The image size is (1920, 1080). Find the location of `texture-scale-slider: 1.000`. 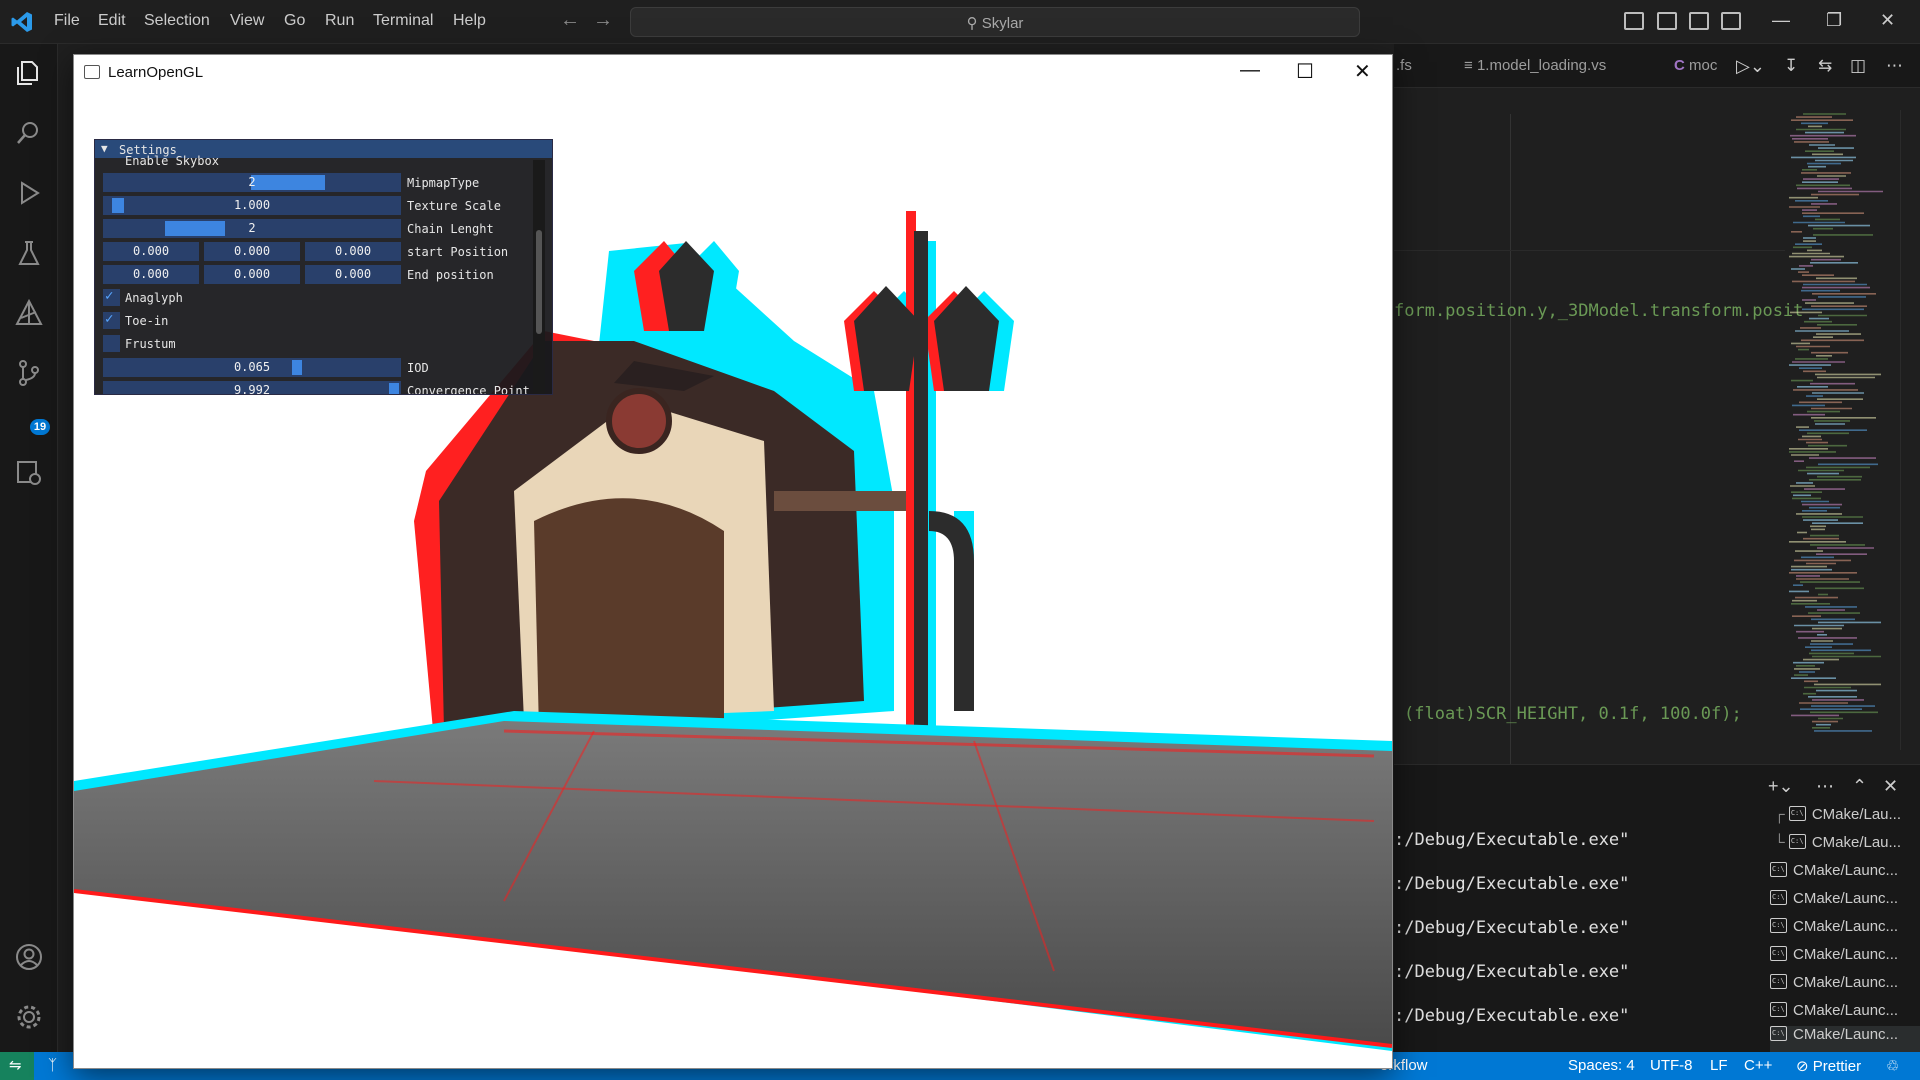

texture-scale-slider: 1.000 is located at coordinates (252, 205).